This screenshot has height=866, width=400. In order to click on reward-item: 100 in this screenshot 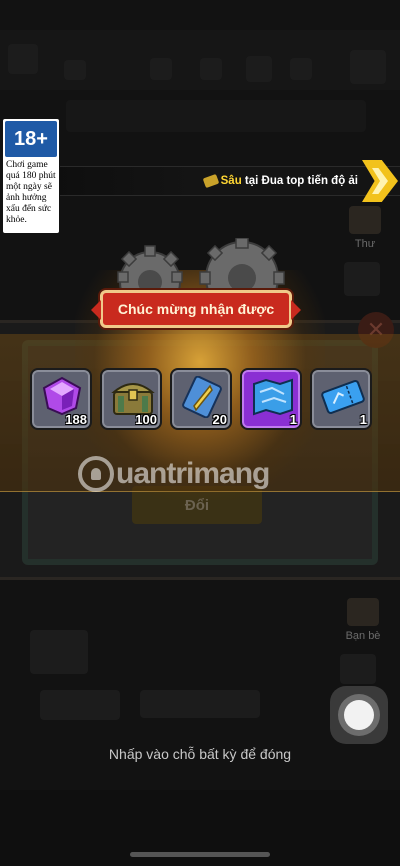, I will do `click(131, 399)`.